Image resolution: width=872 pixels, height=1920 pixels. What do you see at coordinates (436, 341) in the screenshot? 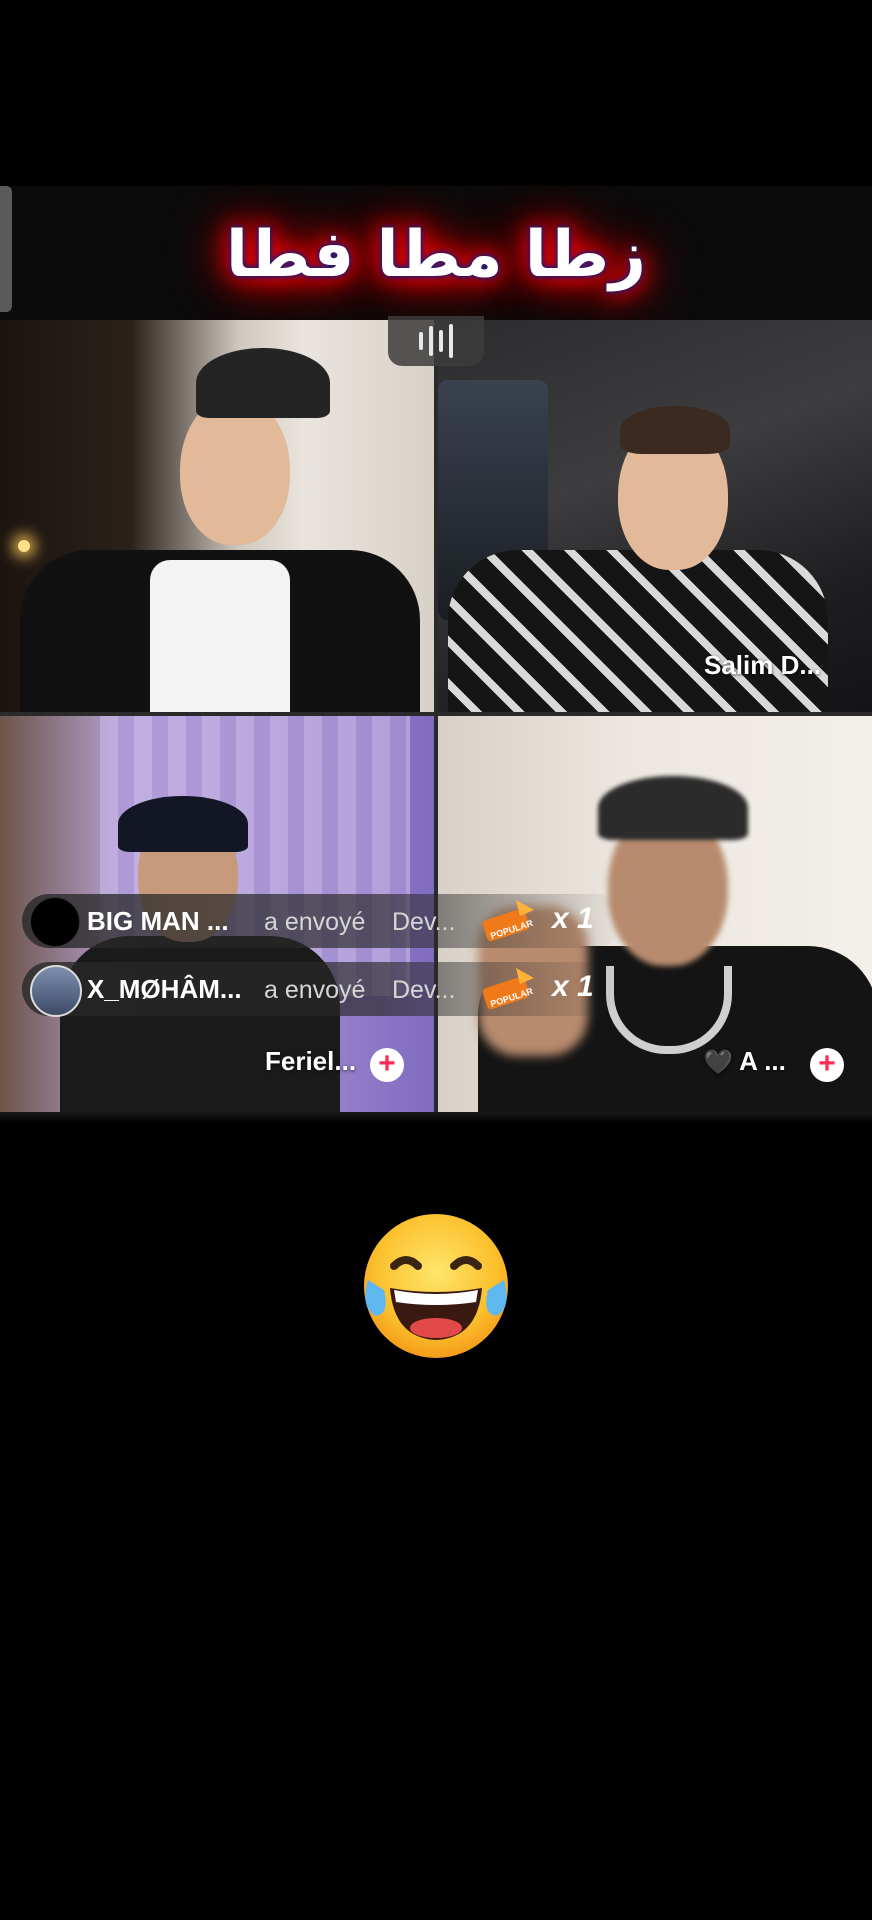
I see `audio-levels-icon` at bounding box center [436, 341].